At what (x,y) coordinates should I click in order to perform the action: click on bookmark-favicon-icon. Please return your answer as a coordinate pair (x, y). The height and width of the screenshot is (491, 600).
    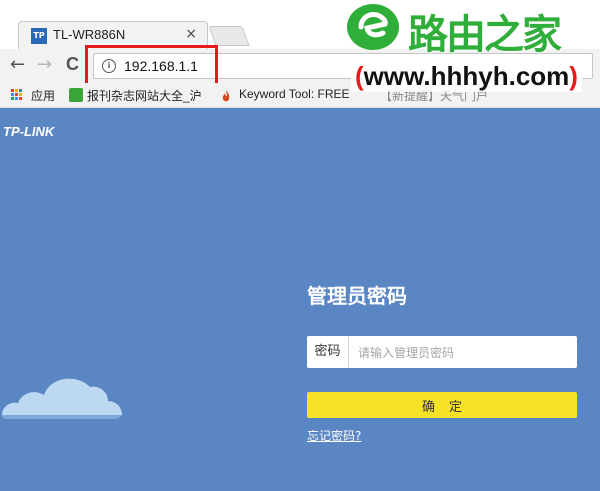
    Looking at the image, I should click on (76, 95).